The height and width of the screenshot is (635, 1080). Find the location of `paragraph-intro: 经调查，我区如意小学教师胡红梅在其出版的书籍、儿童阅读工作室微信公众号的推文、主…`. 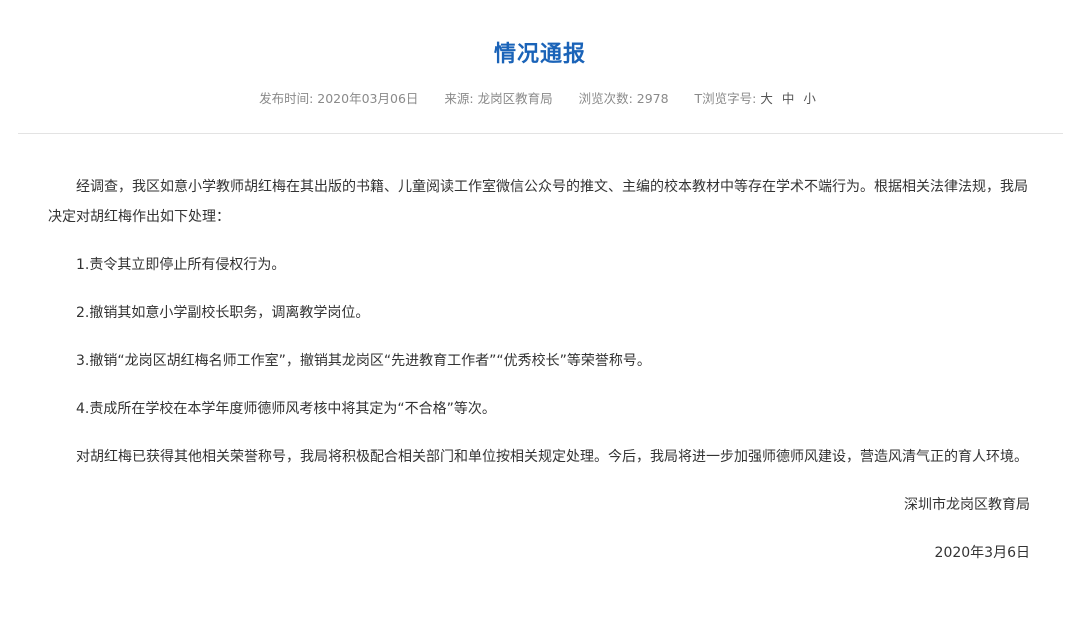

paragraph-intro: 经调查，我区如意小学教师胡红梅在其出版的书籍、儿童阅读工作室微信公众号的推文、主… is located at coordinates (538, 202).